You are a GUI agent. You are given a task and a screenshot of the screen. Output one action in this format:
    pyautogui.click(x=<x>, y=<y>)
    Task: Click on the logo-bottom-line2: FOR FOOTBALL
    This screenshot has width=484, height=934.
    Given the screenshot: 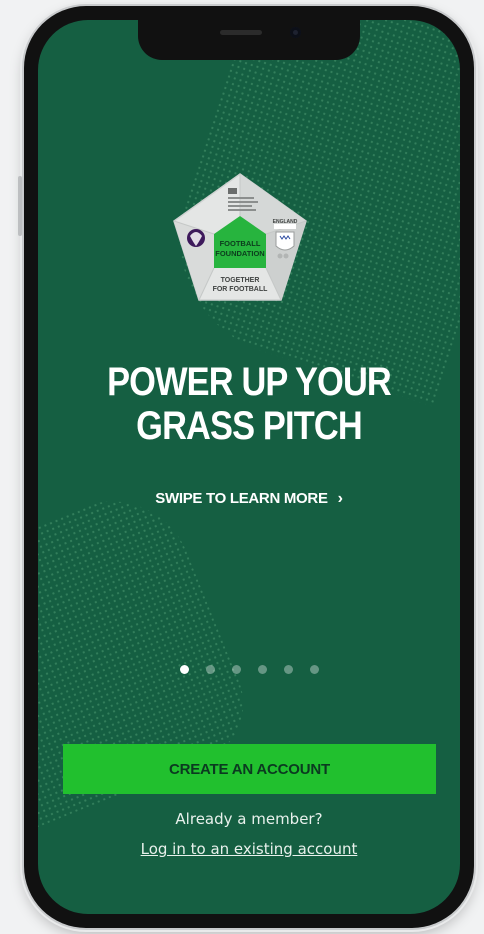 What is the action you would take?
    pyautogui.click(x=241, y=289)
    